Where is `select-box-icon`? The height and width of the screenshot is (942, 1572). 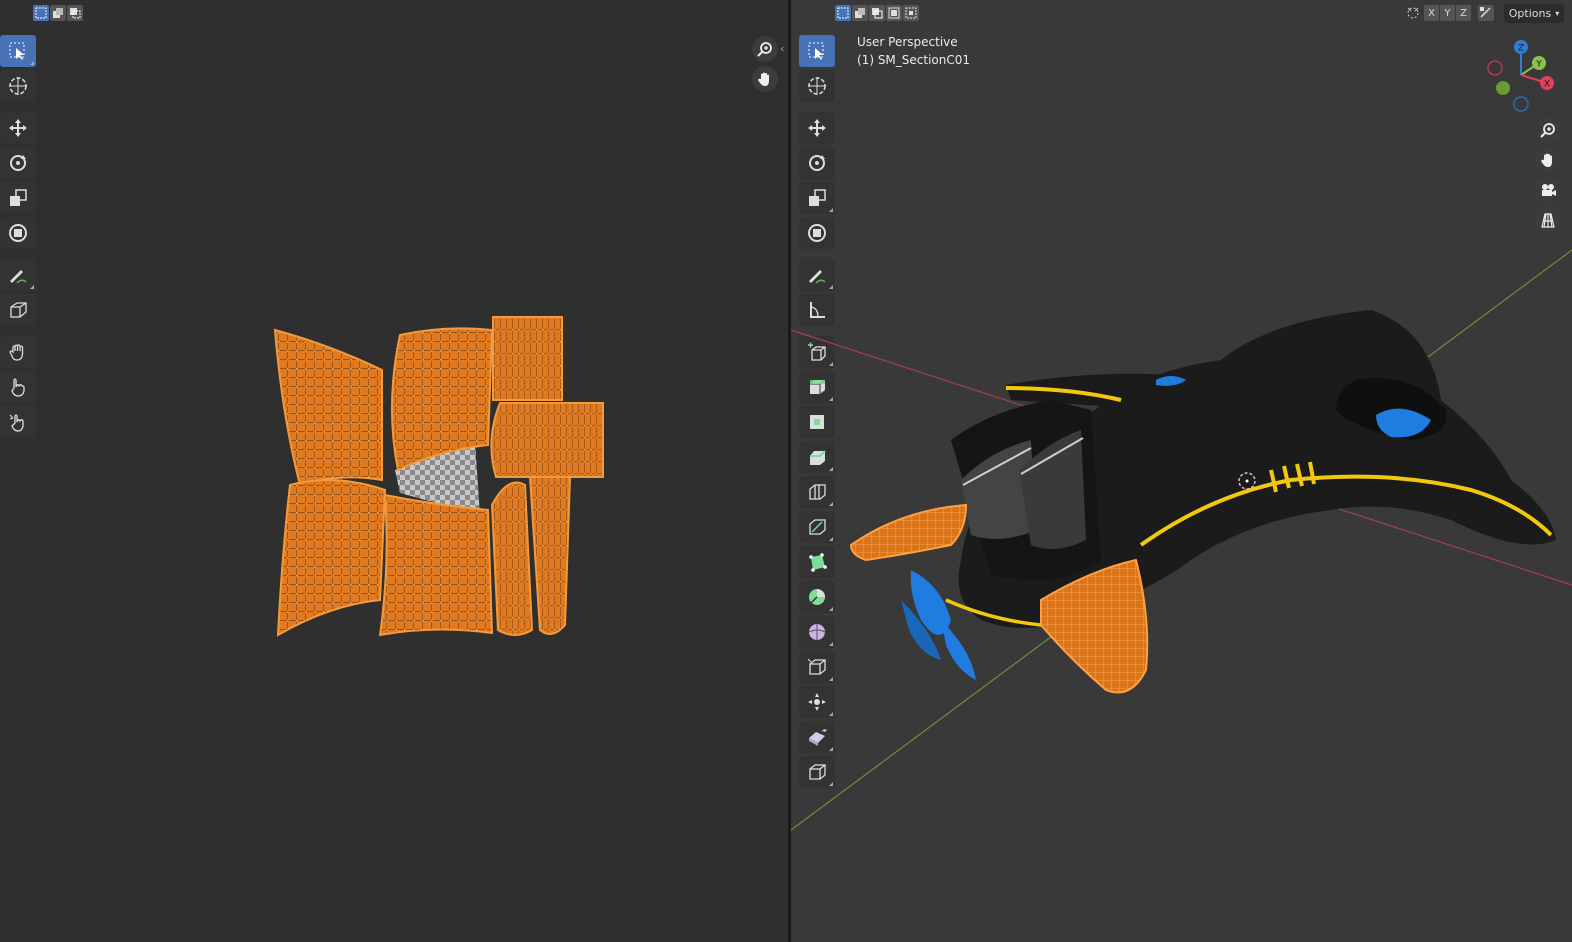
select-box-icon is located at coordinates (17, 51).